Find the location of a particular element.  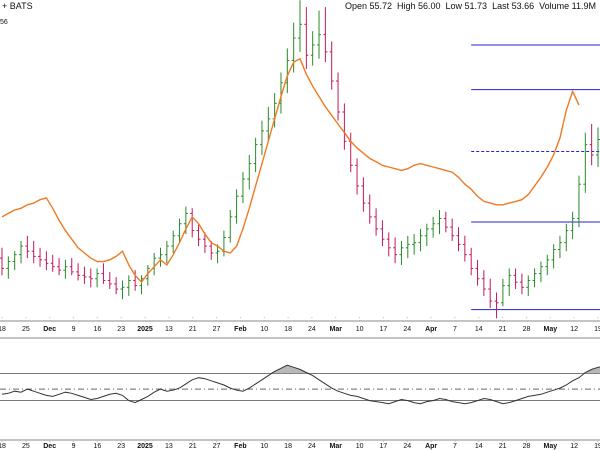

x-tick-label: Apr is located at coordinates (431, 446).